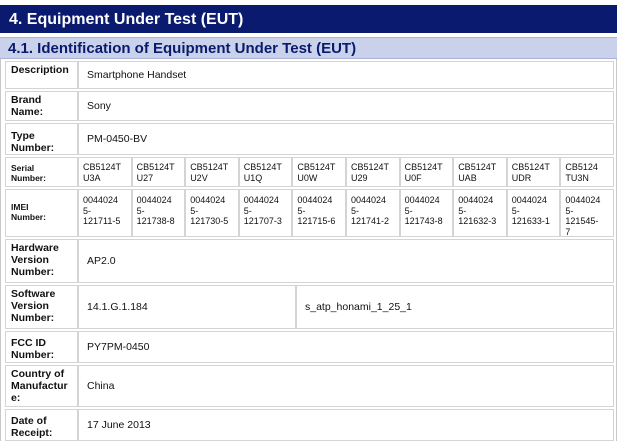 This screenshot has height=441, width=619. I want to click on serial-number-cell-line: UDR, so click(521, 177).